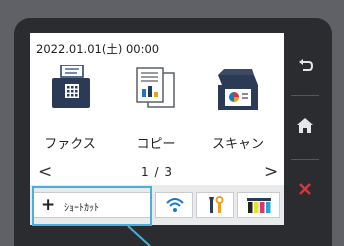  I want to click on fax-button: ファクス, so click(70, 107).